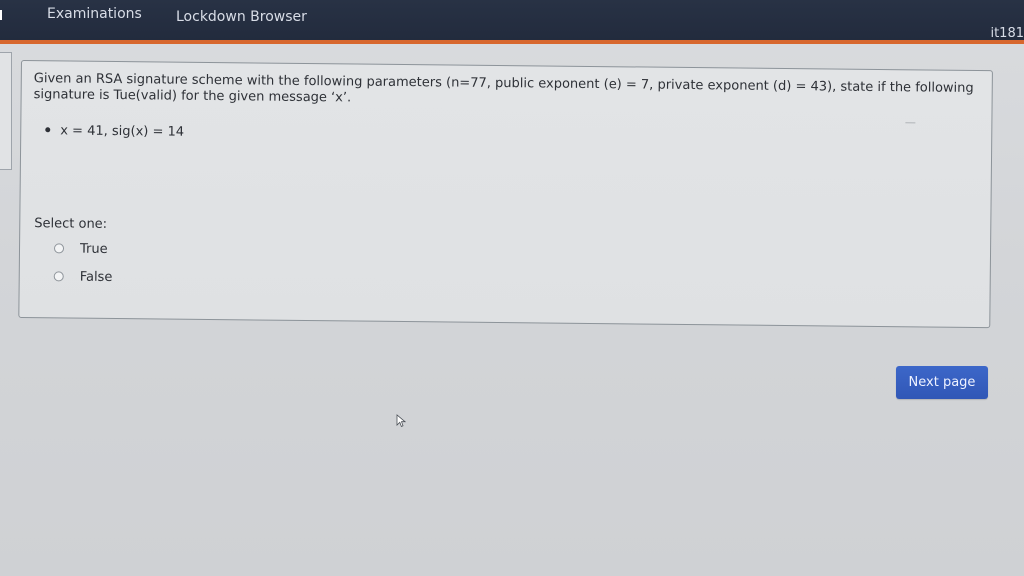 This screenshot has width=1024, height=576. Describe the element at coordinates (96, 277) in the screenshot. I see `answer-option-false-label: False` at that location.